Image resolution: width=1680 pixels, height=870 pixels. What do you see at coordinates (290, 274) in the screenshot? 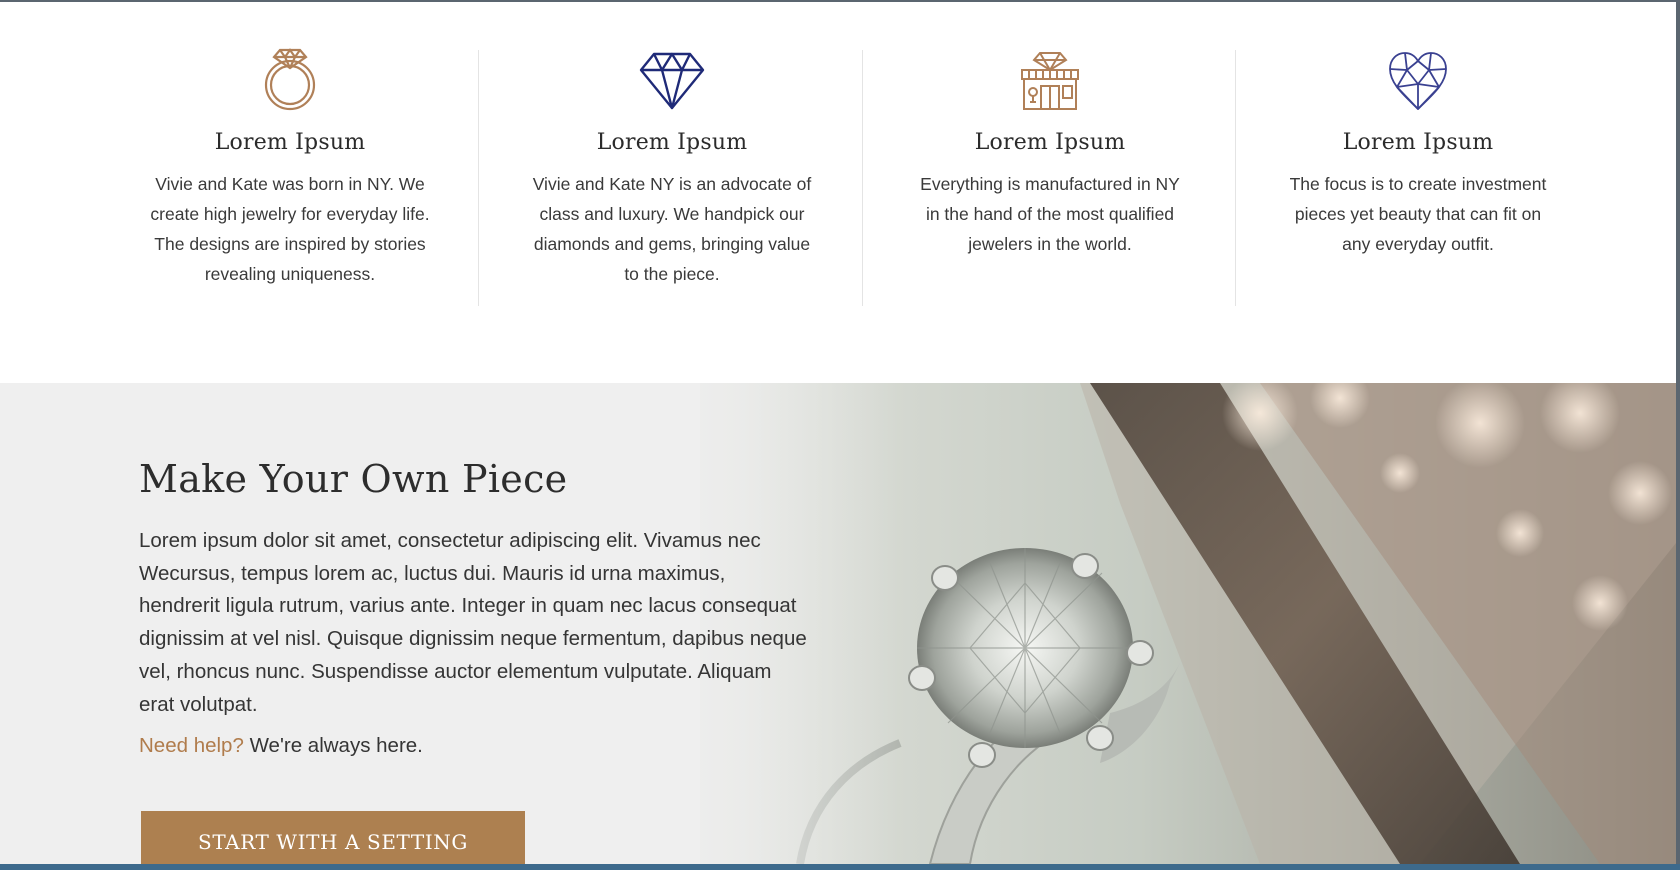
I see `description-line: revealing uniqueness.` at bounding box center [290, 274].